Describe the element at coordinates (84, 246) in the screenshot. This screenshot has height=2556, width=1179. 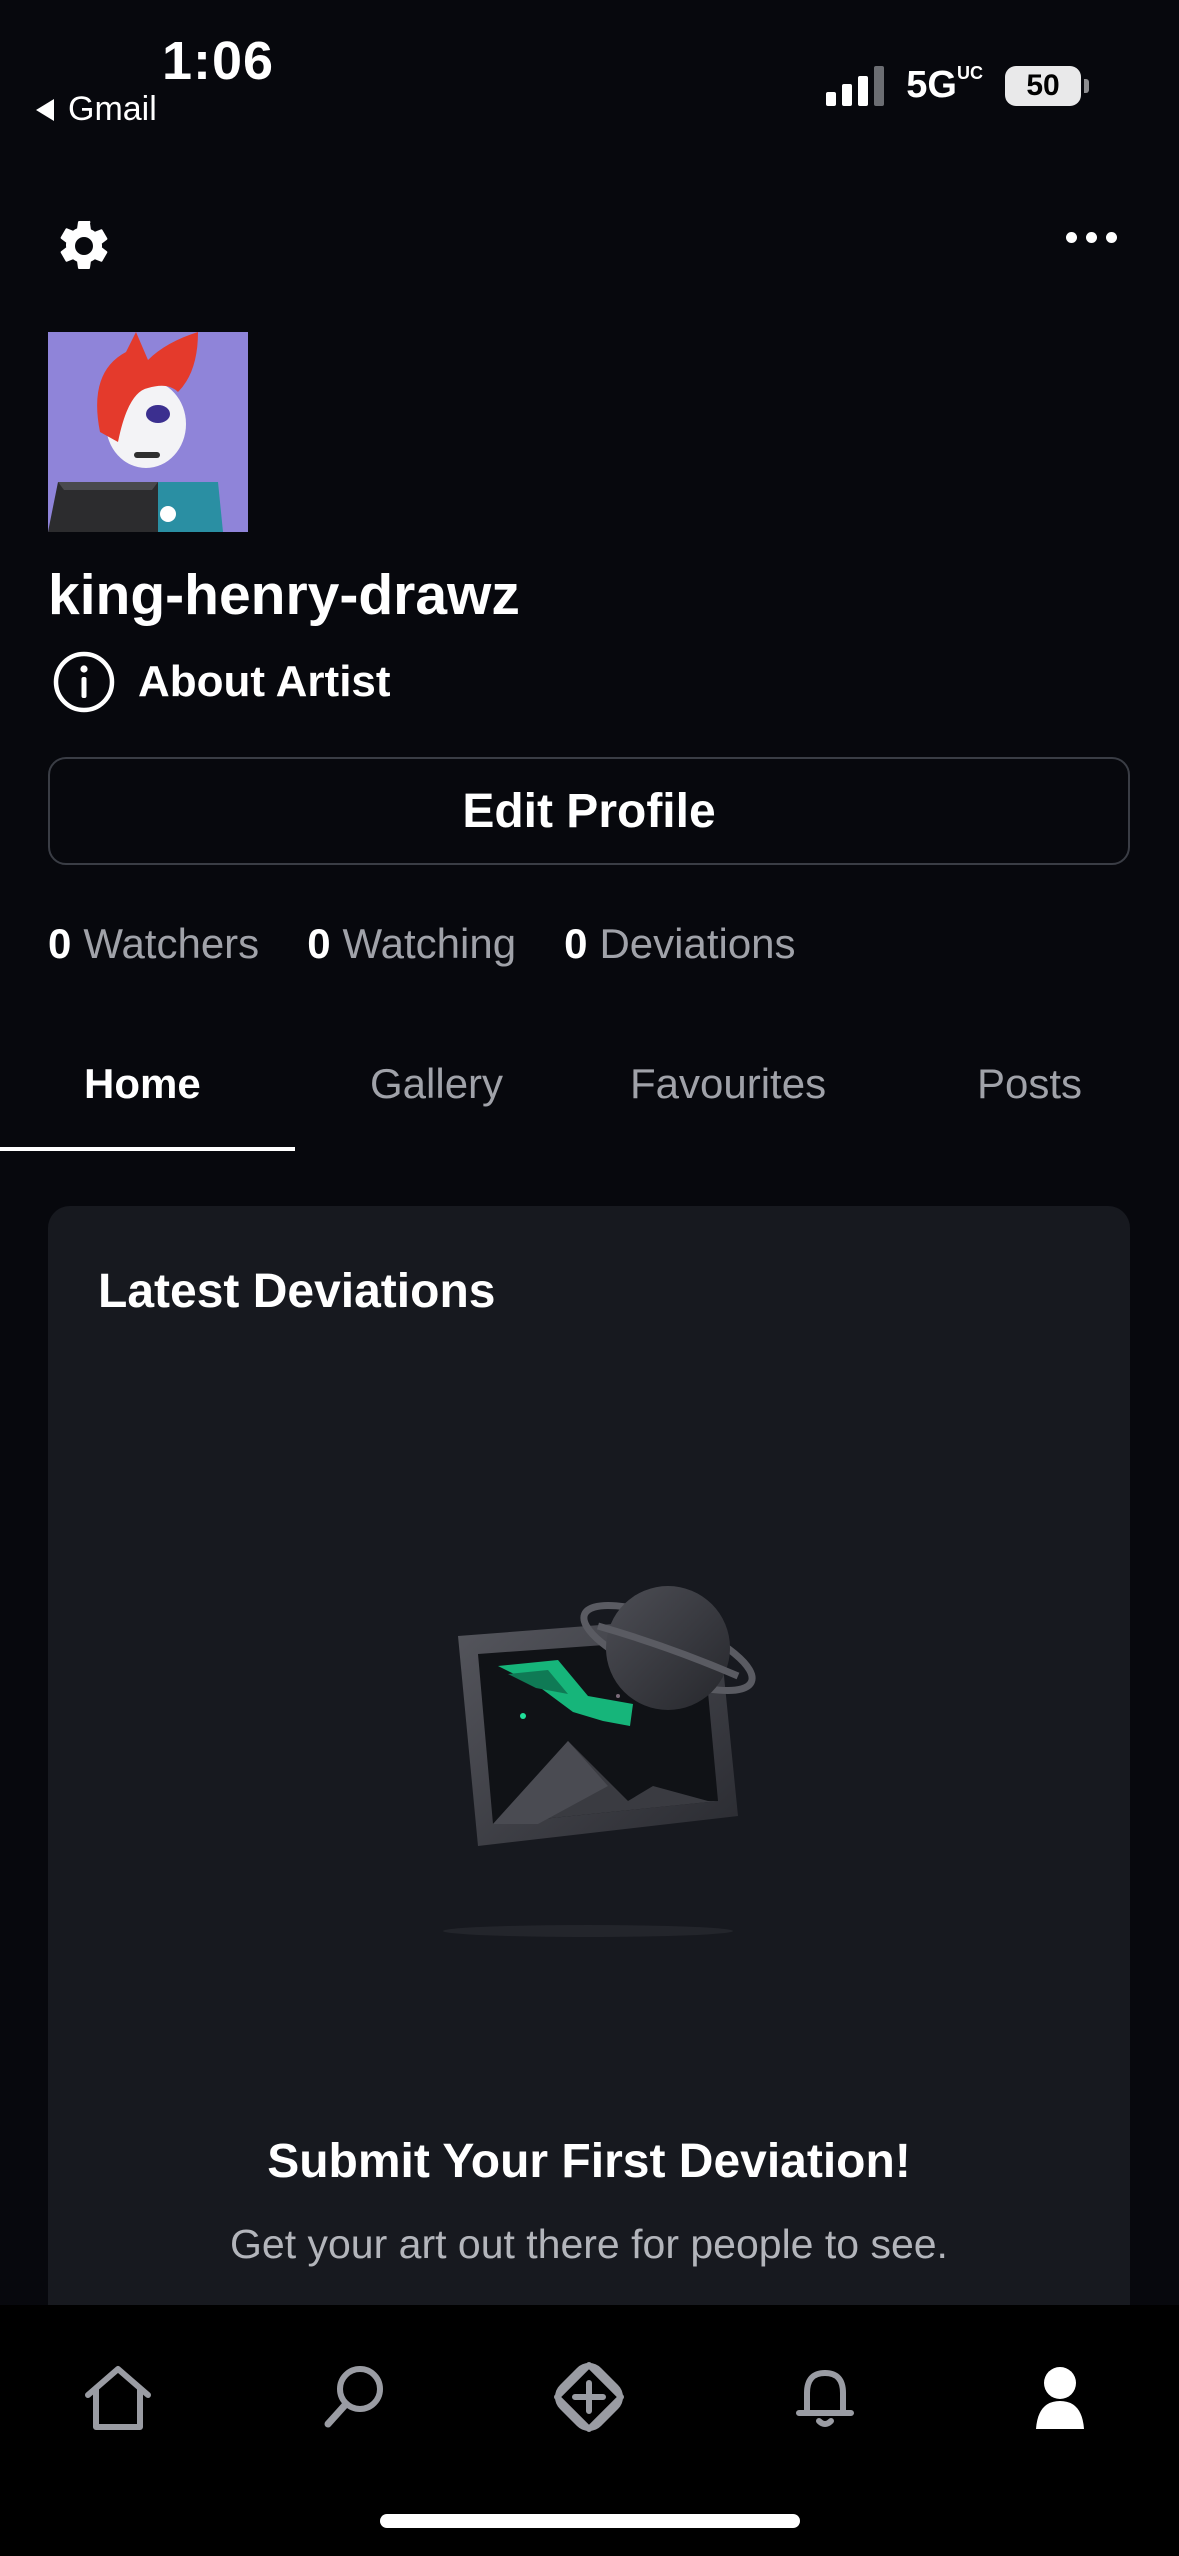
I see `gear-icon` at that location.